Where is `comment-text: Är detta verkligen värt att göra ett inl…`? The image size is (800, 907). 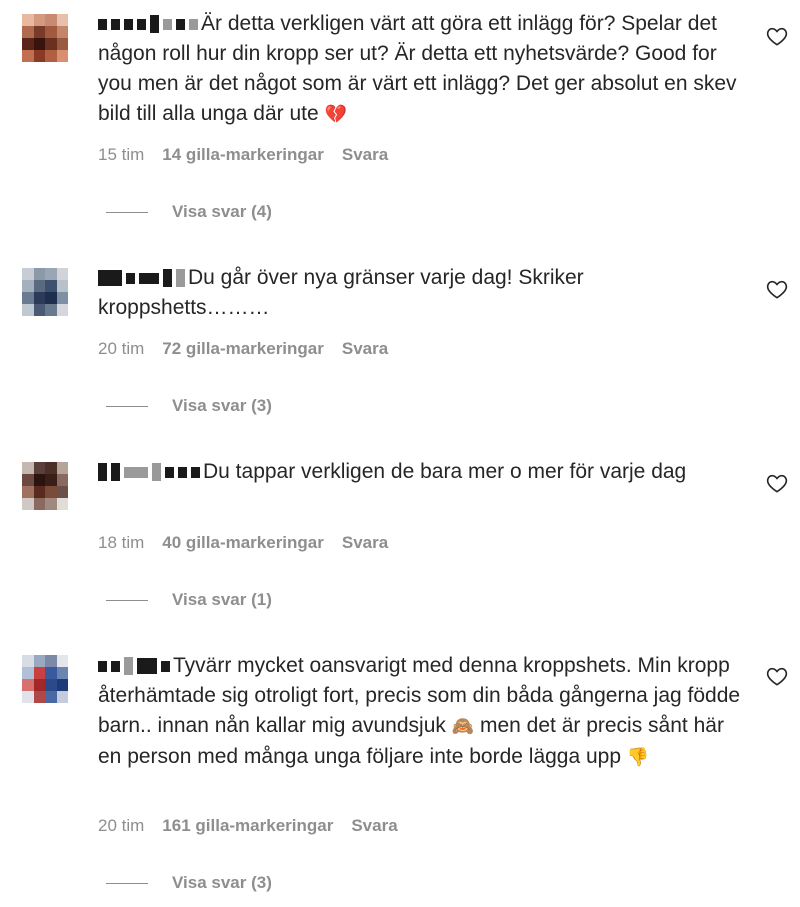 comment-text: Är detta verkligen värt att göra ett inl… is located at coordinates (423, 69).